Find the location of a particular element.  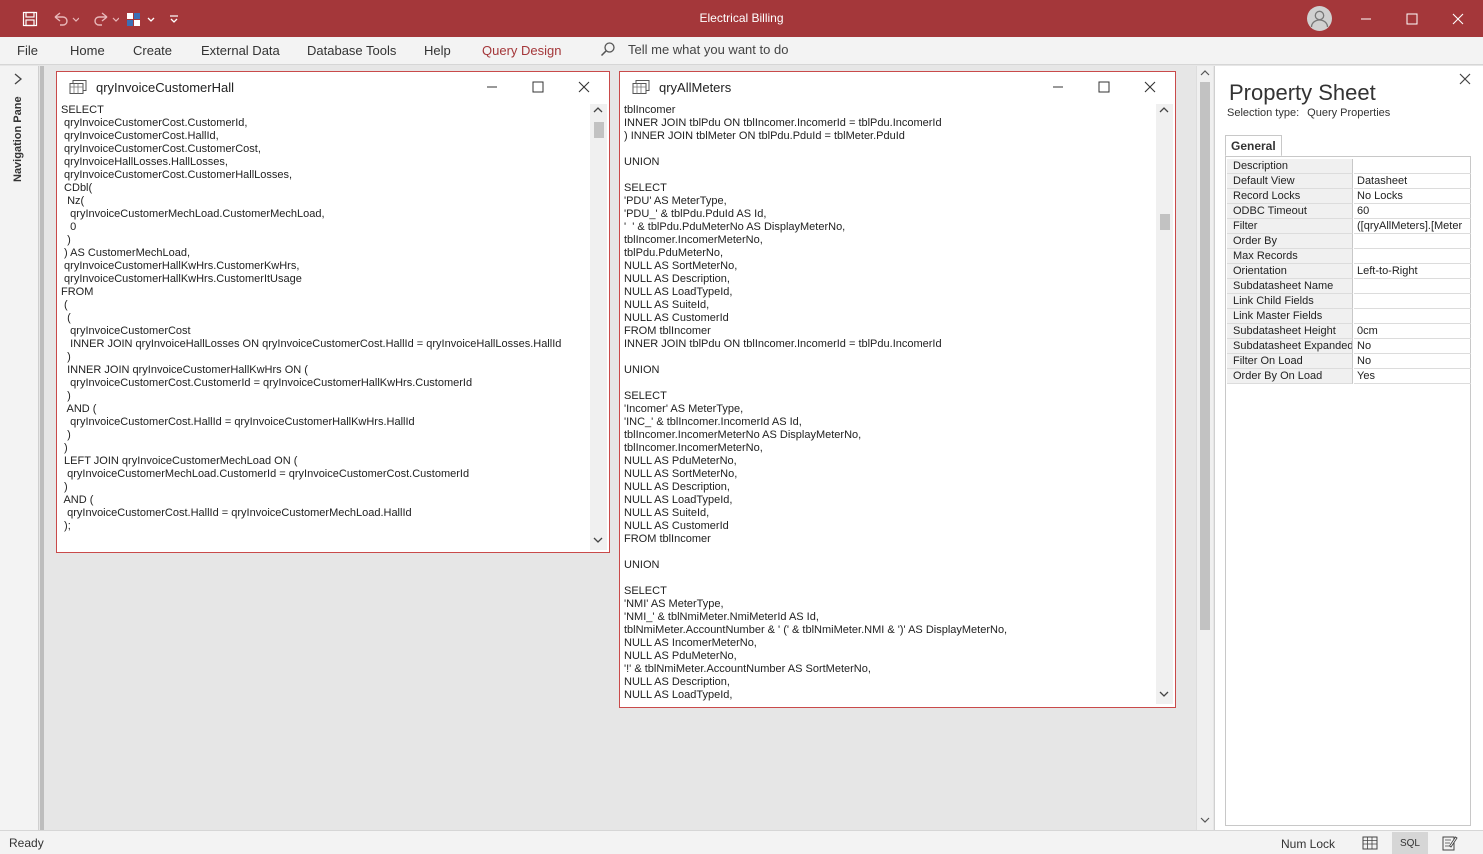

property-row: Order By On Load Yes is located at coordinates (1349, 376).